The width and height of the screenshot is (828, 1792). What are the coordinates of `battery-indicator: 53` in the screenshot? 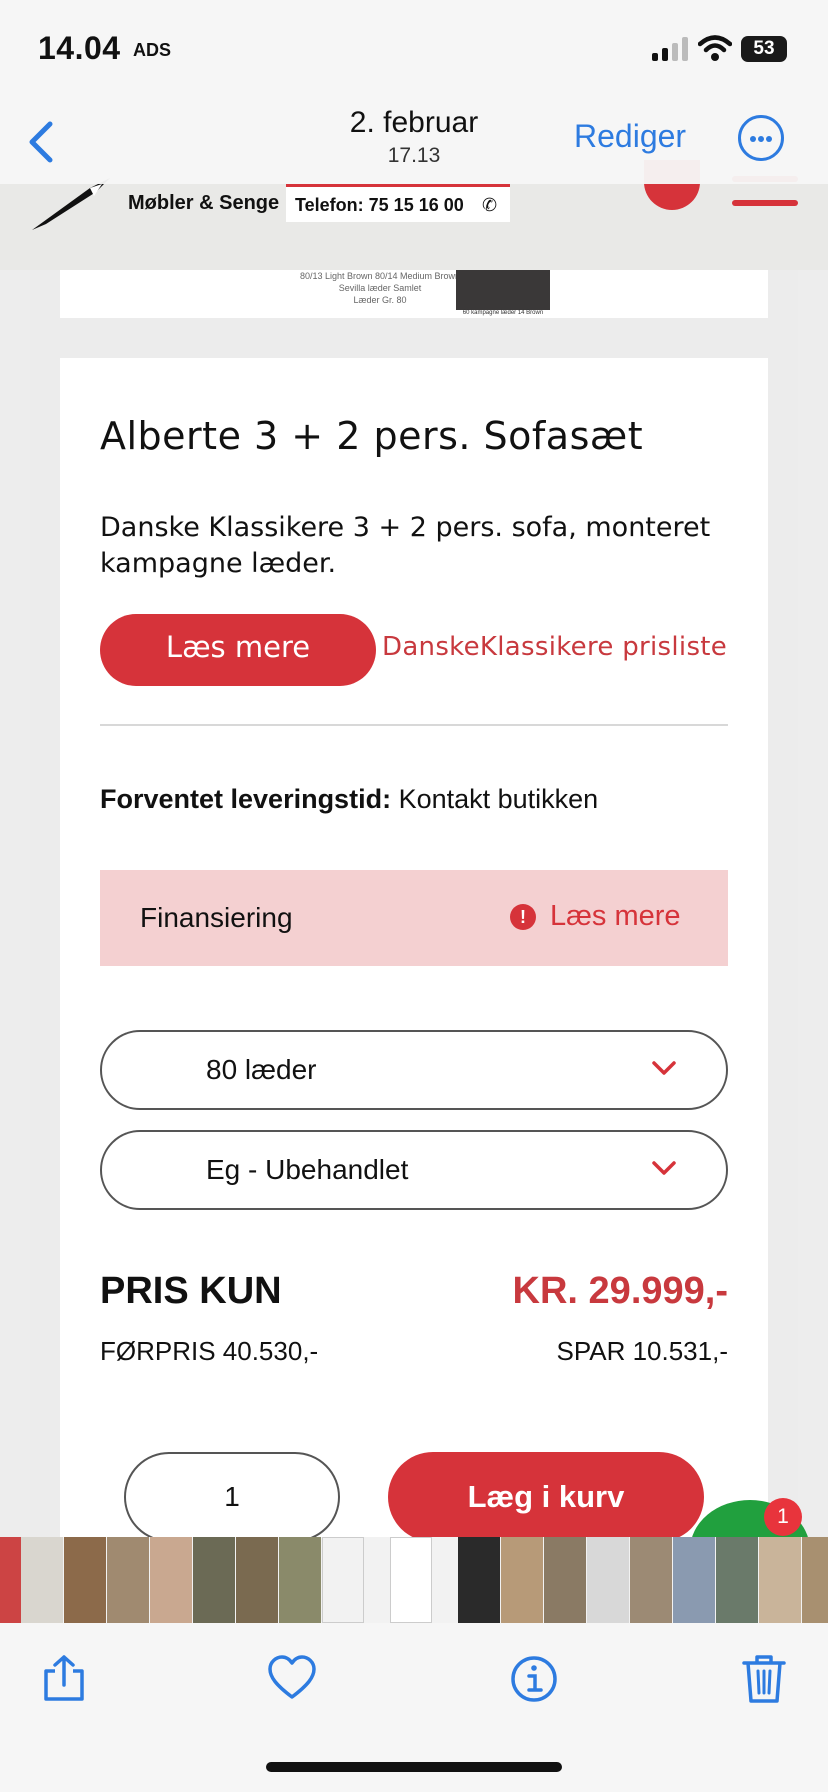 It's located at (764, 49).